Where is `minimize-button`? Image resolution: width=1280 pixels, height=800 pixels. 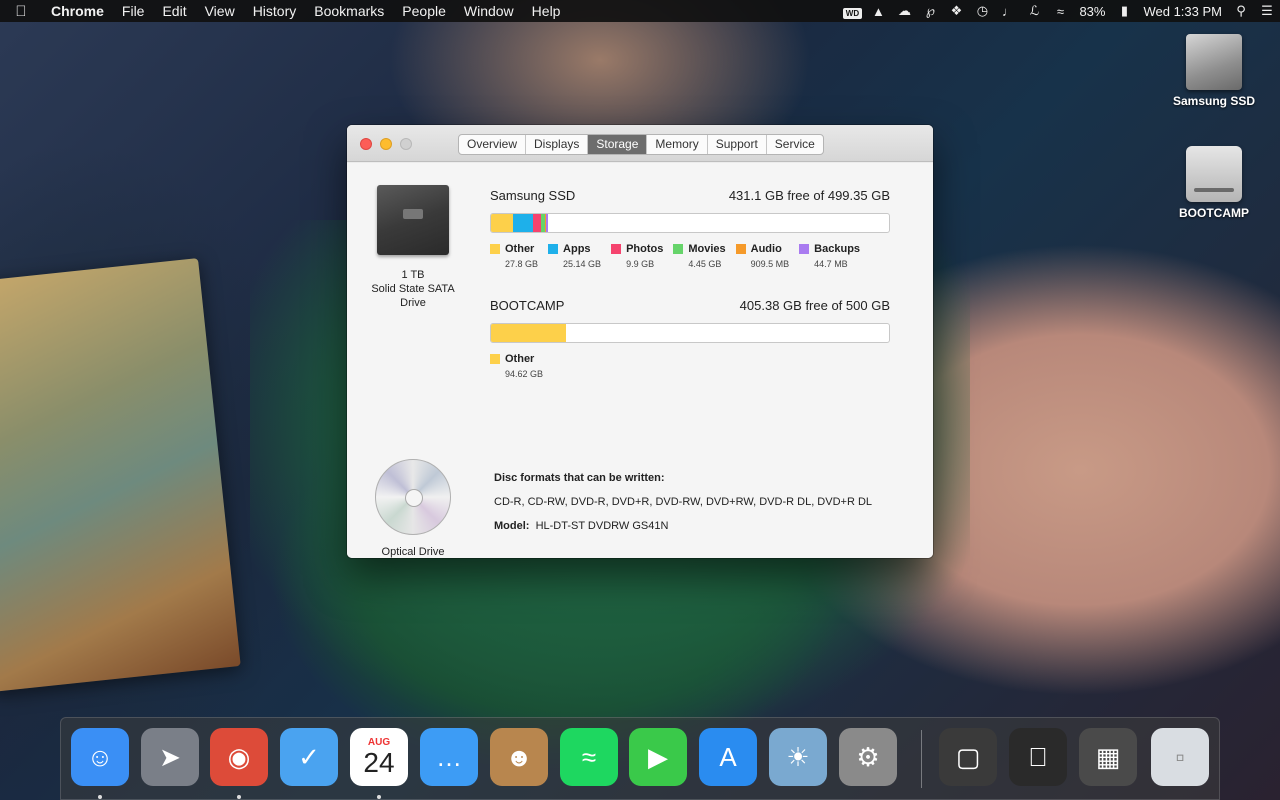 minimize-button is located at coordinates (386, 144).